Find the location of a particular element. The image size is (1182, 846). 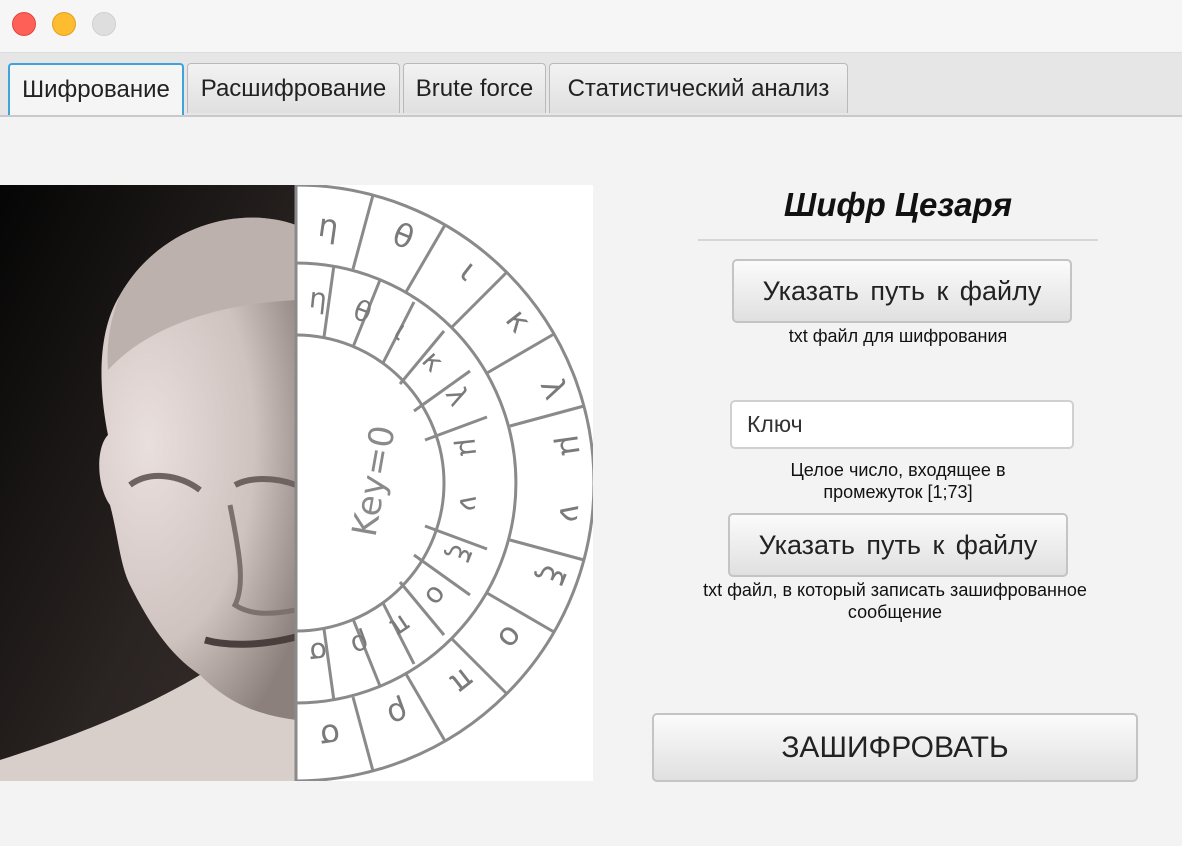

tab-decryption: Расшифрование is located at coordinates (293, 88).